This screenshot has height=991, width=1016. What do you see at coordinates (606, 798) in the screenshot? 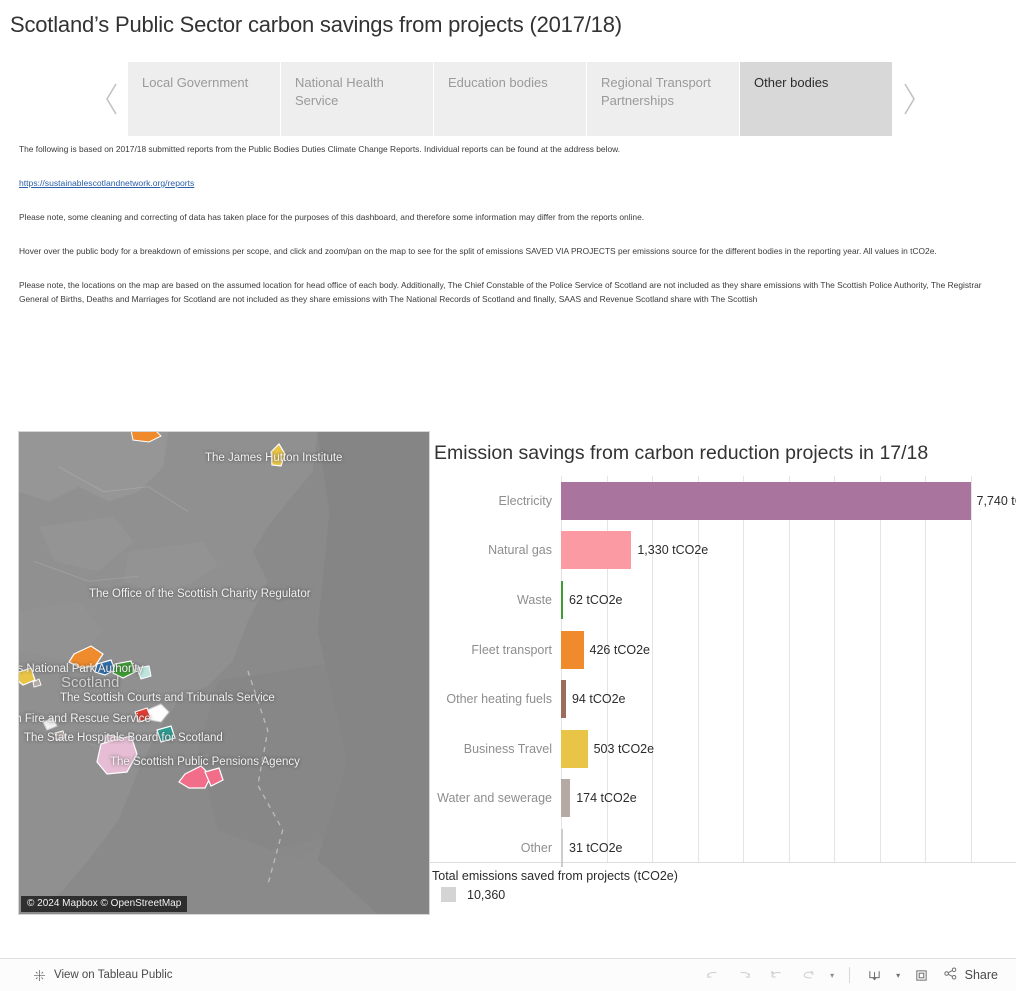
I see `bar-value-label: 174 tCO2e` at bounding box center [606, 798].